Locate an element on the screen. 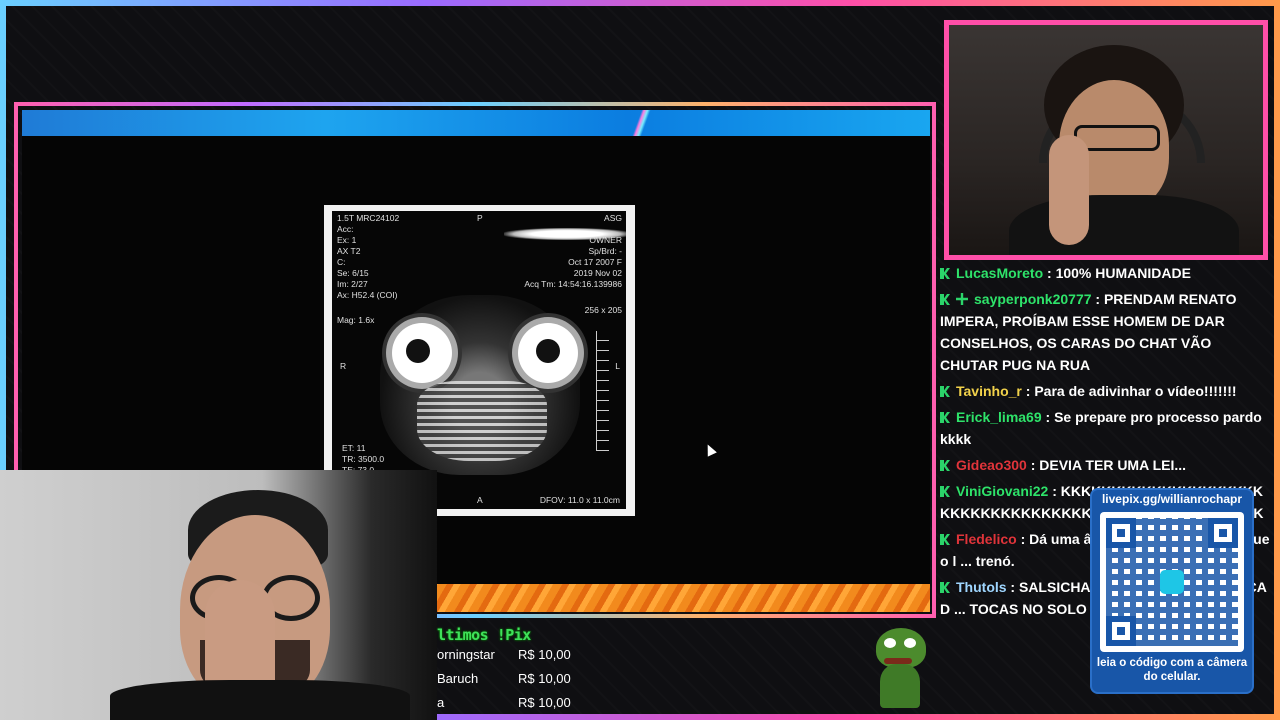 The width and height of the screenshot is (1280, 720). donor-row: Baruch R$ 10,00 is located at coordinates (512, 678).